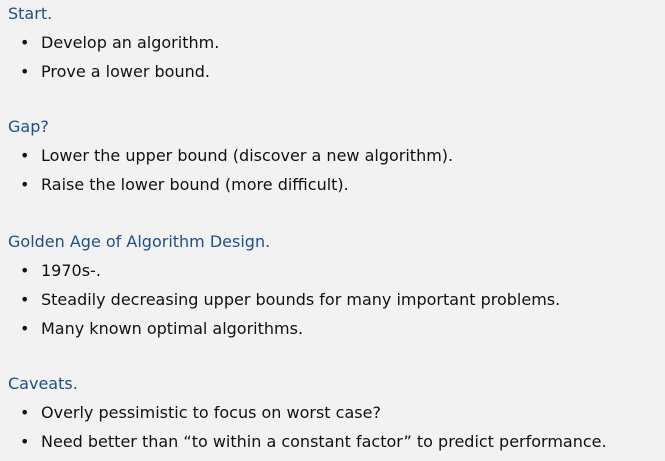 The image size is (665, 461). What do you see at coordinates (139, 241) in the screenshot?
I see `section-heading: Golden Age of Algorithm Design.` at bounding box center [139, 241].